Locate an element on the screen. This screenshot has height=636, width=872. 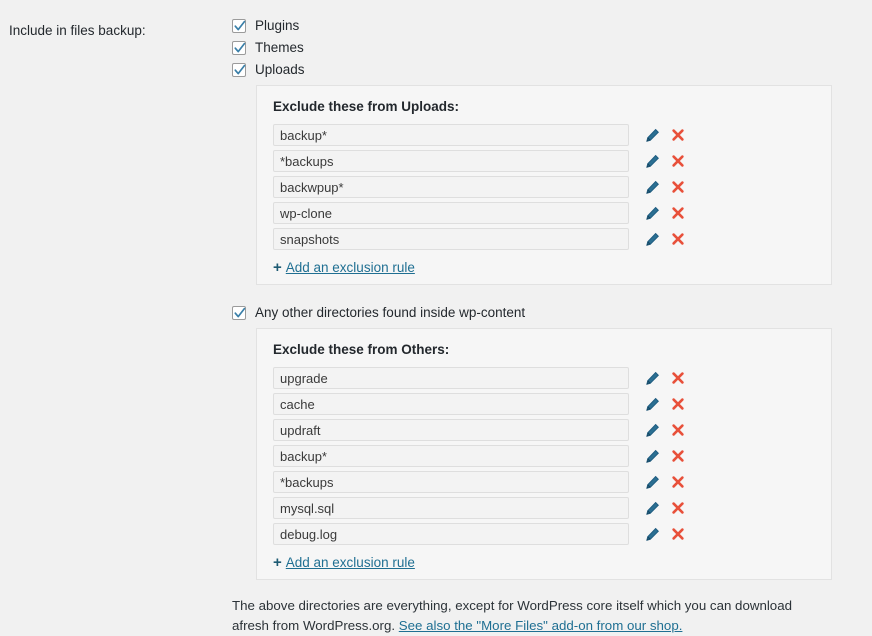
uploads-add-exclusion-rule-label: Add an exclusion rule is located at coordinates (350, 267).